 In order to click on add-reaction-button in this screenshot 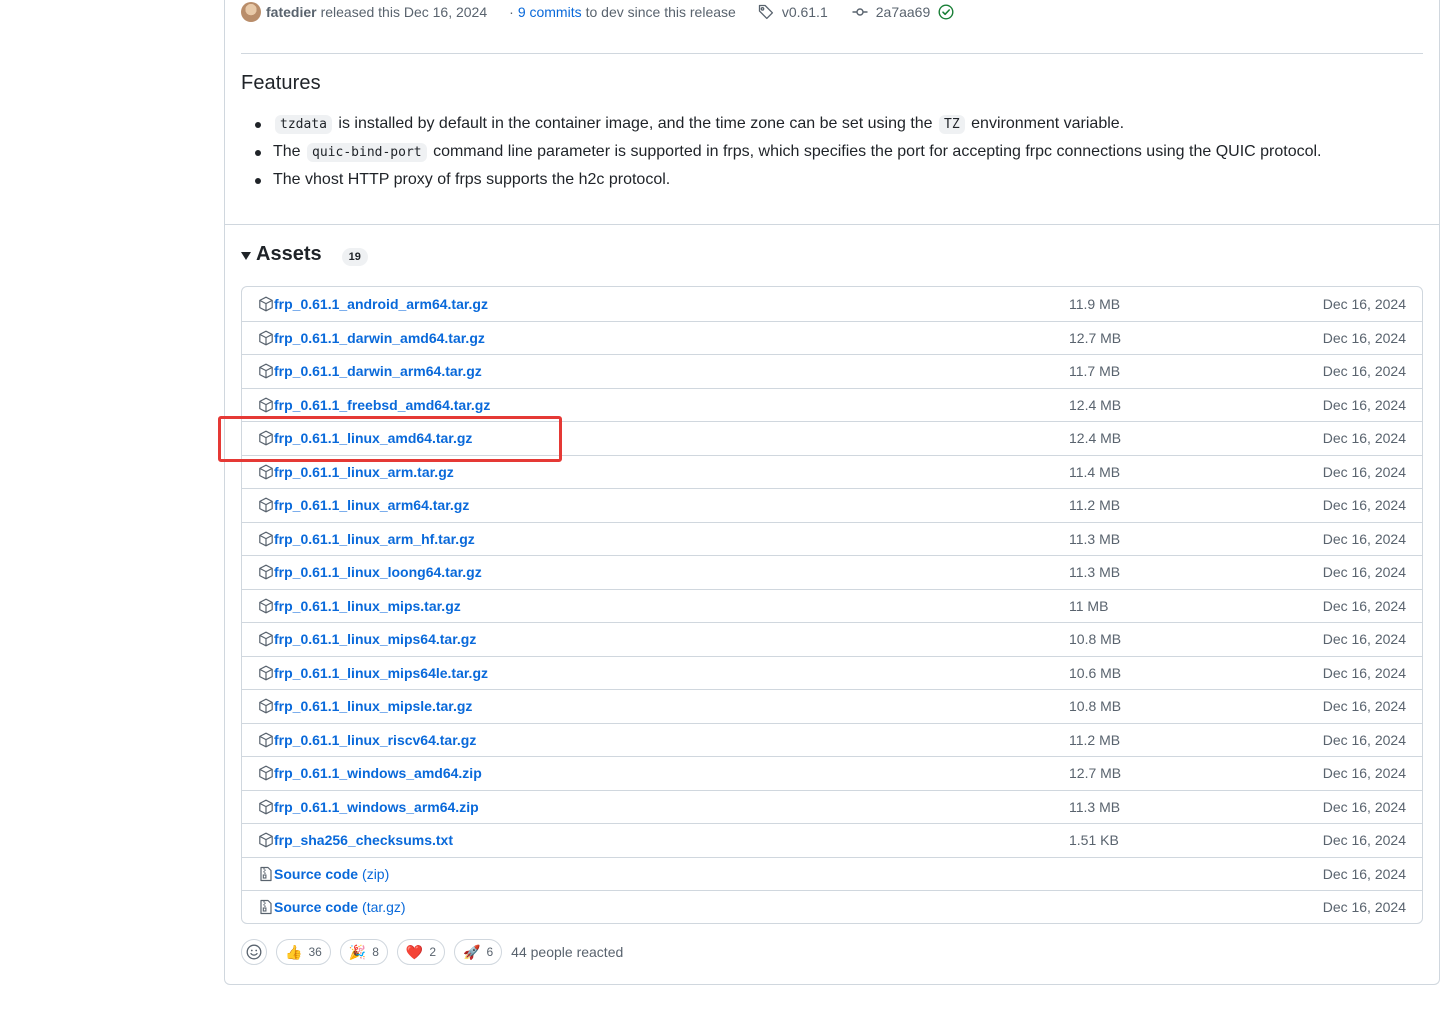, I will do `click(254, 952)`.